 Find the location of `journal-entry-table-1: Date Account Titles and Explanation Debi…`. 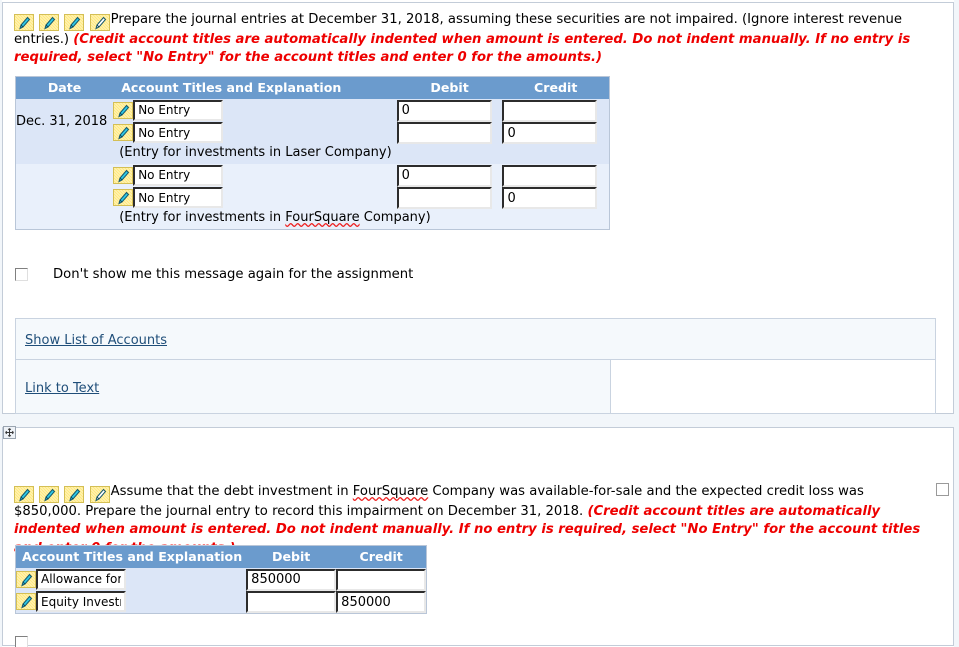

journal-entry-table-1: Date Account Titles and Explanation Debi… is located at coordinates (312, 153).